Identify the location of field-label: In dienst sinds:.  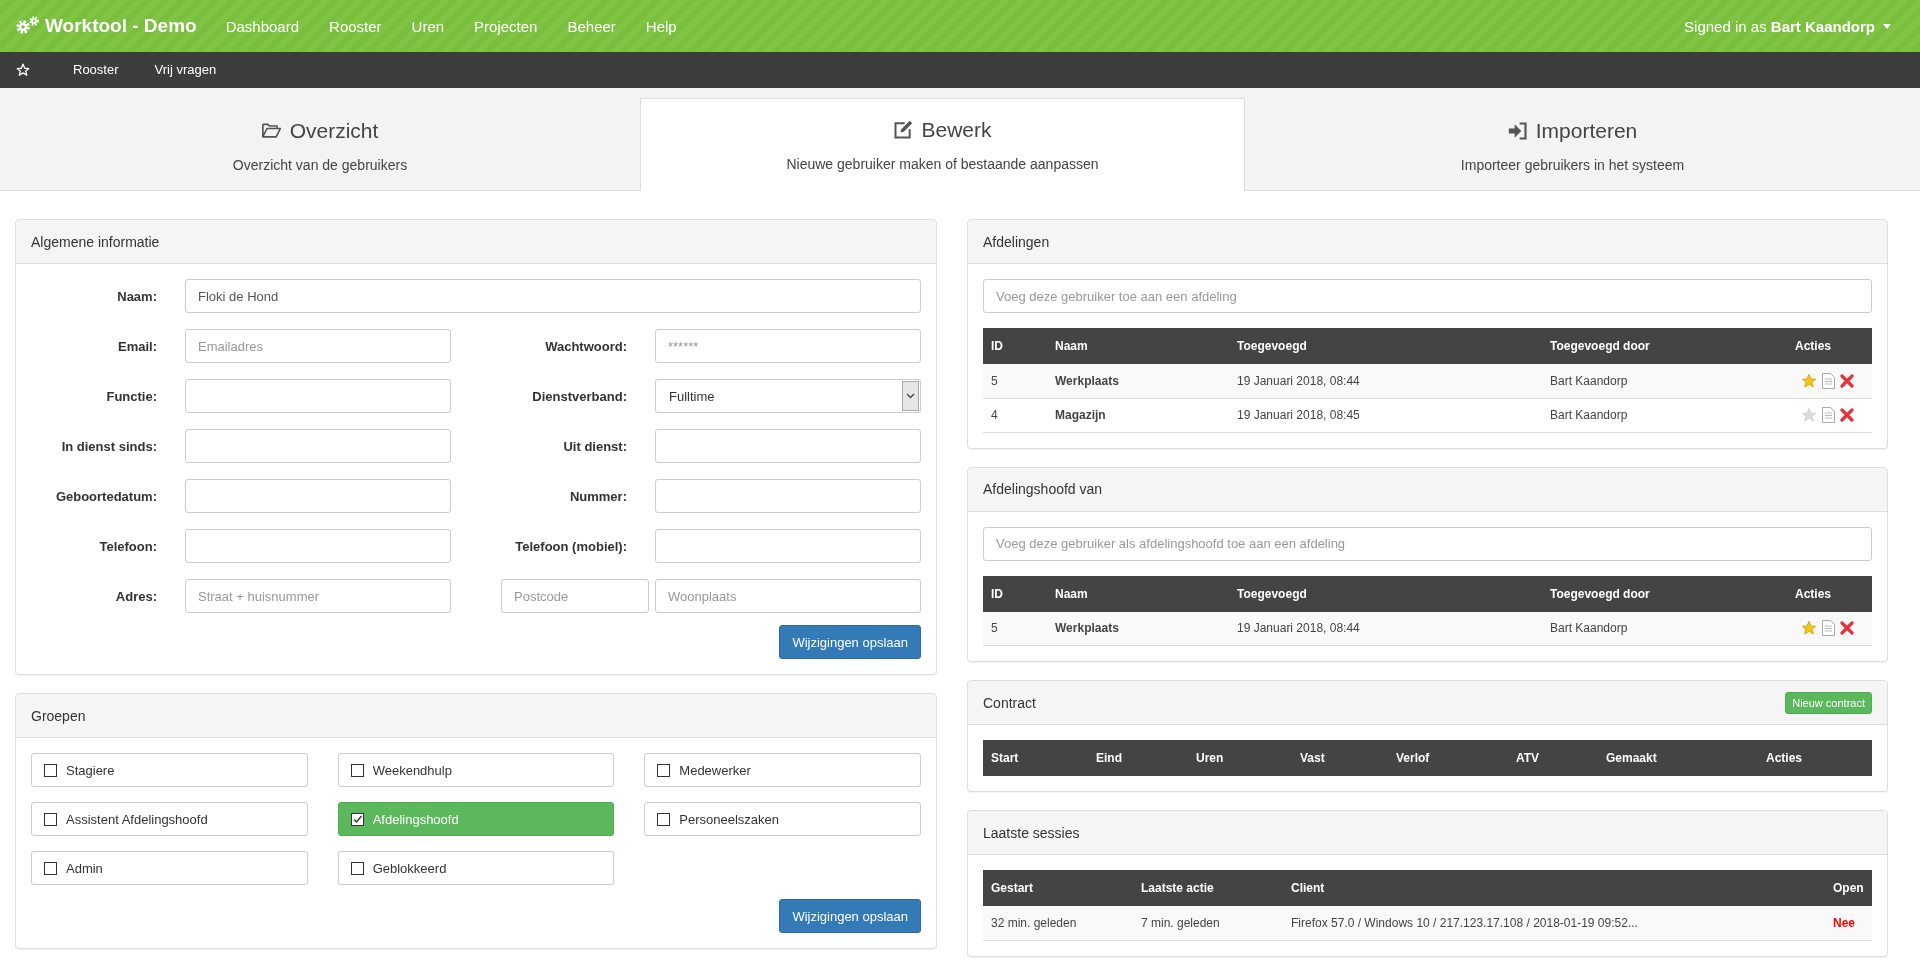
(108, 446).